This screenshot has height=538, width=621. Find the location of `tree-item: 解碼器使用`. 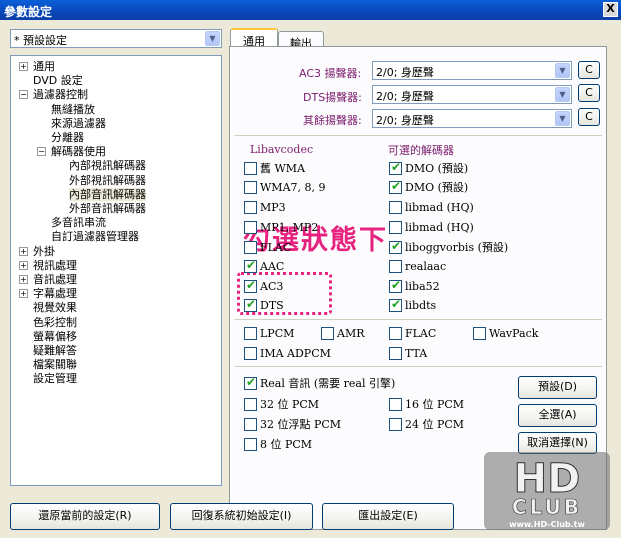

tree-item: 解碼器使用 is located at coordinates (78, 151).